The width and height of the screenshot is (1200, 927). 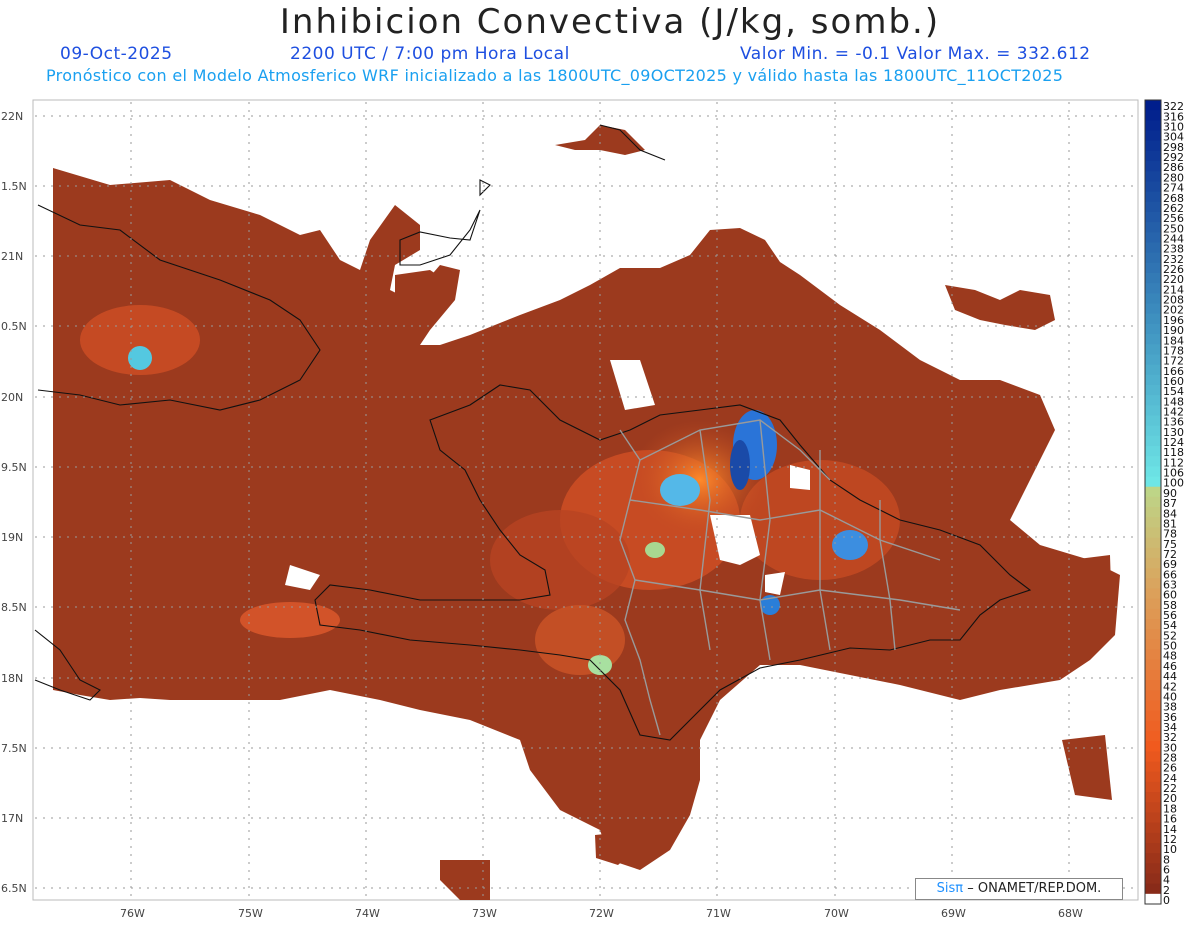 What do you see at coordinates (1070, 913) in the screenshot?
I see `lon-label: 68W` at bounding box center [1070, 913].